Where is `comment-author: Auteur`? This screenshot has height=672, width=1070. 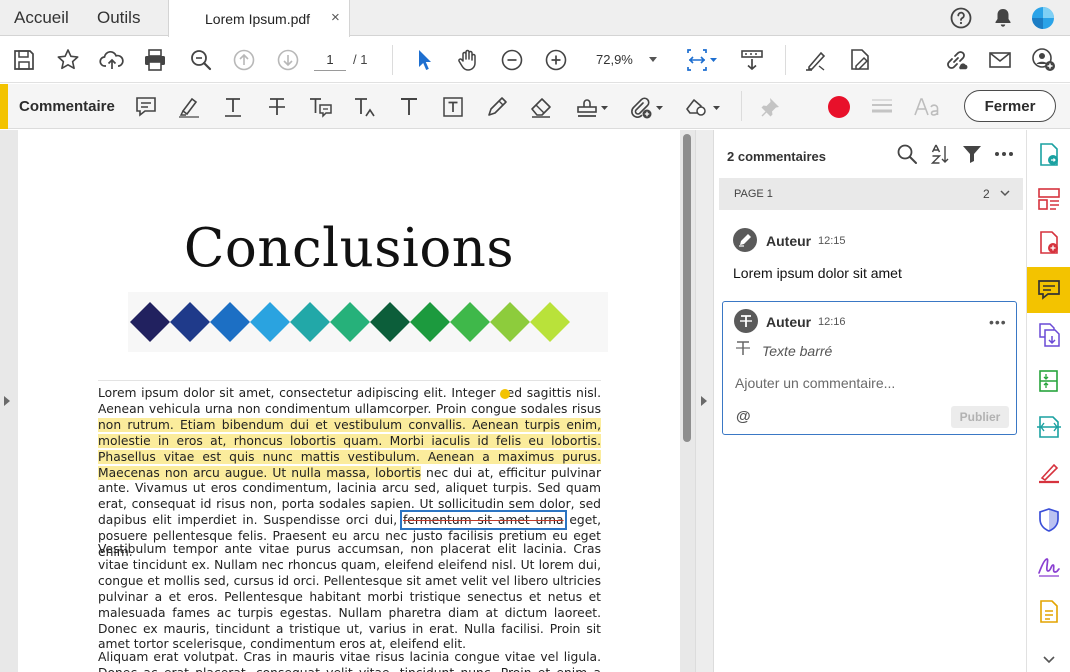
comment-author: Auteur is located at coordinates (789, 241).